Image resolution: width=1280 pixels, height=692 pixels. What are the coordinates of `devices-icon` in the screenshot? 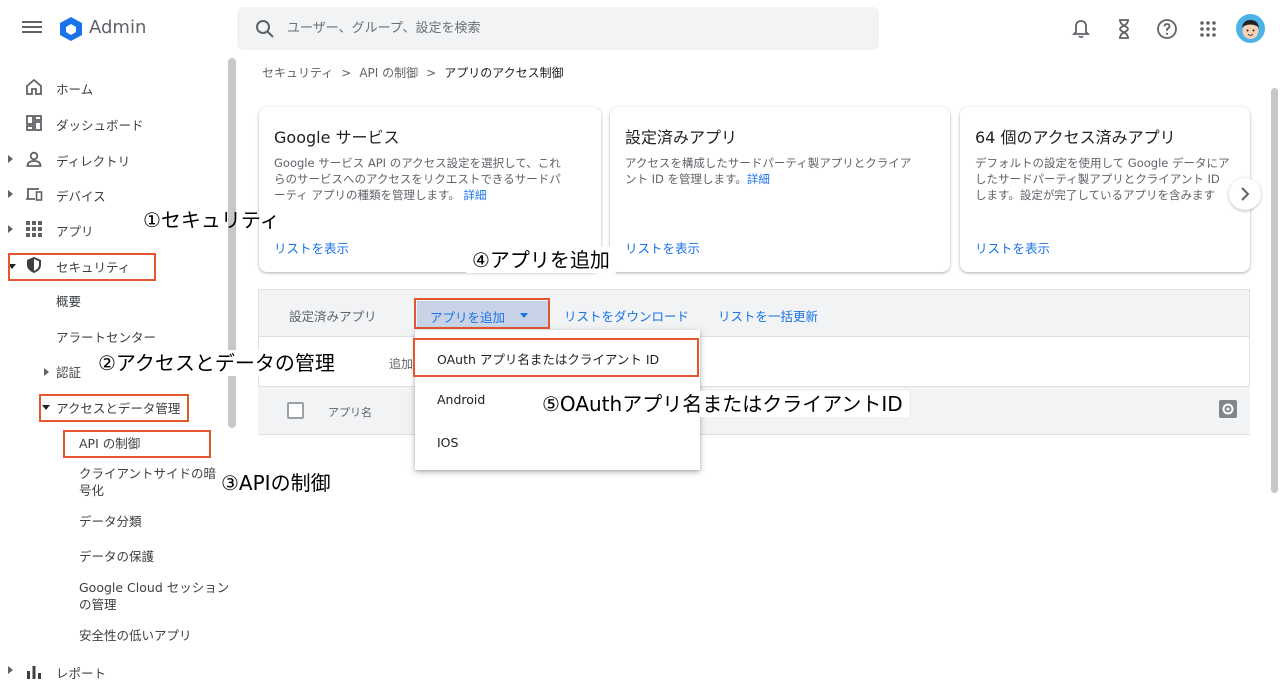 It's located at (34, 194).